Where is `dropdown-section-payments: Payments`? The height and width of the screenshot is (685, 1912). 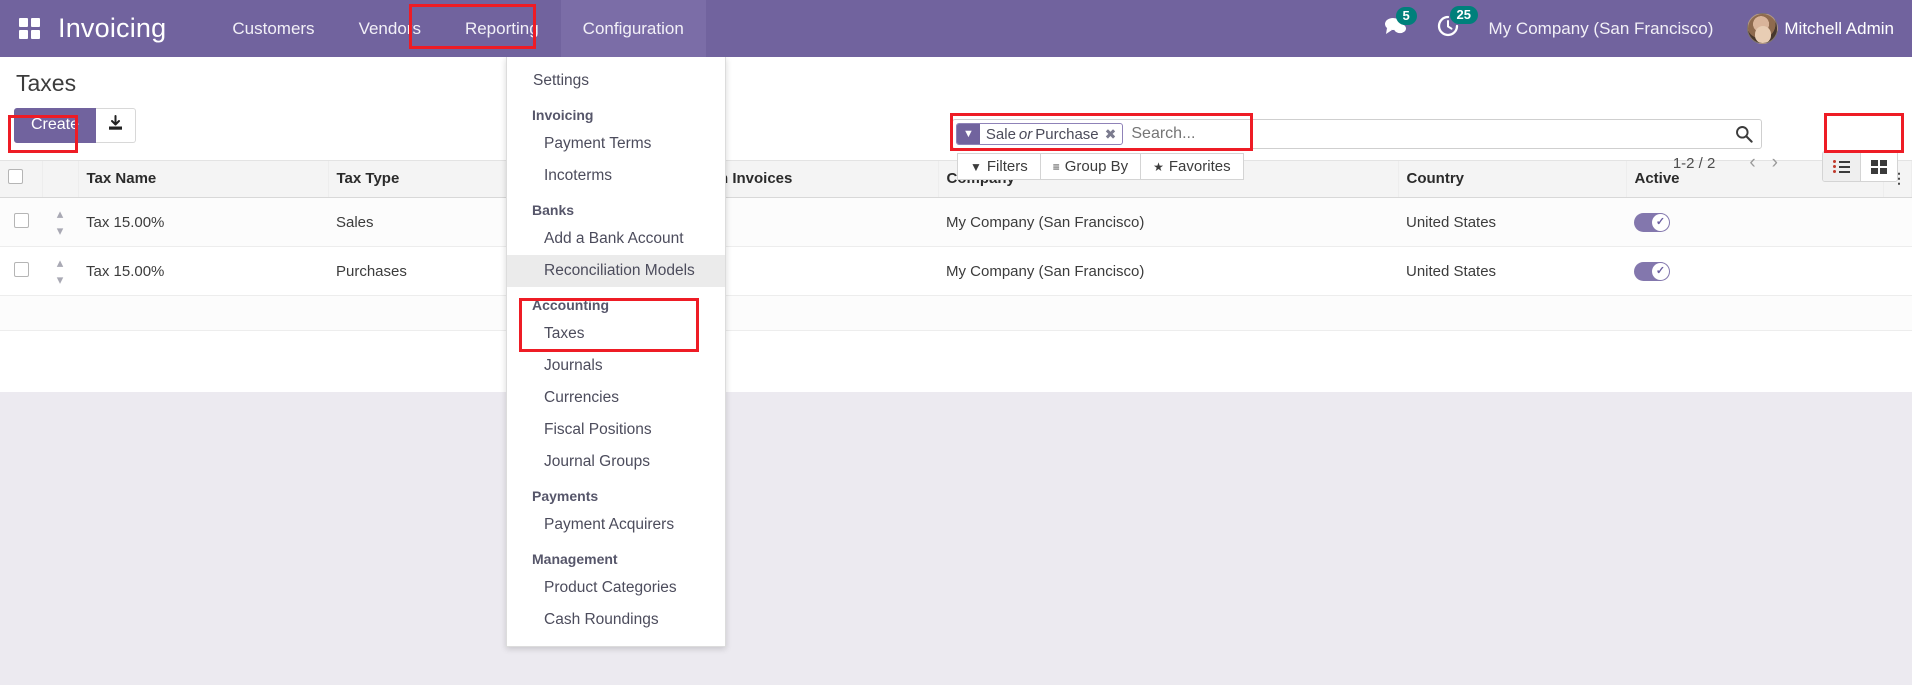
dropdown-section-payments: Payments is located at coordinates (565, 496).